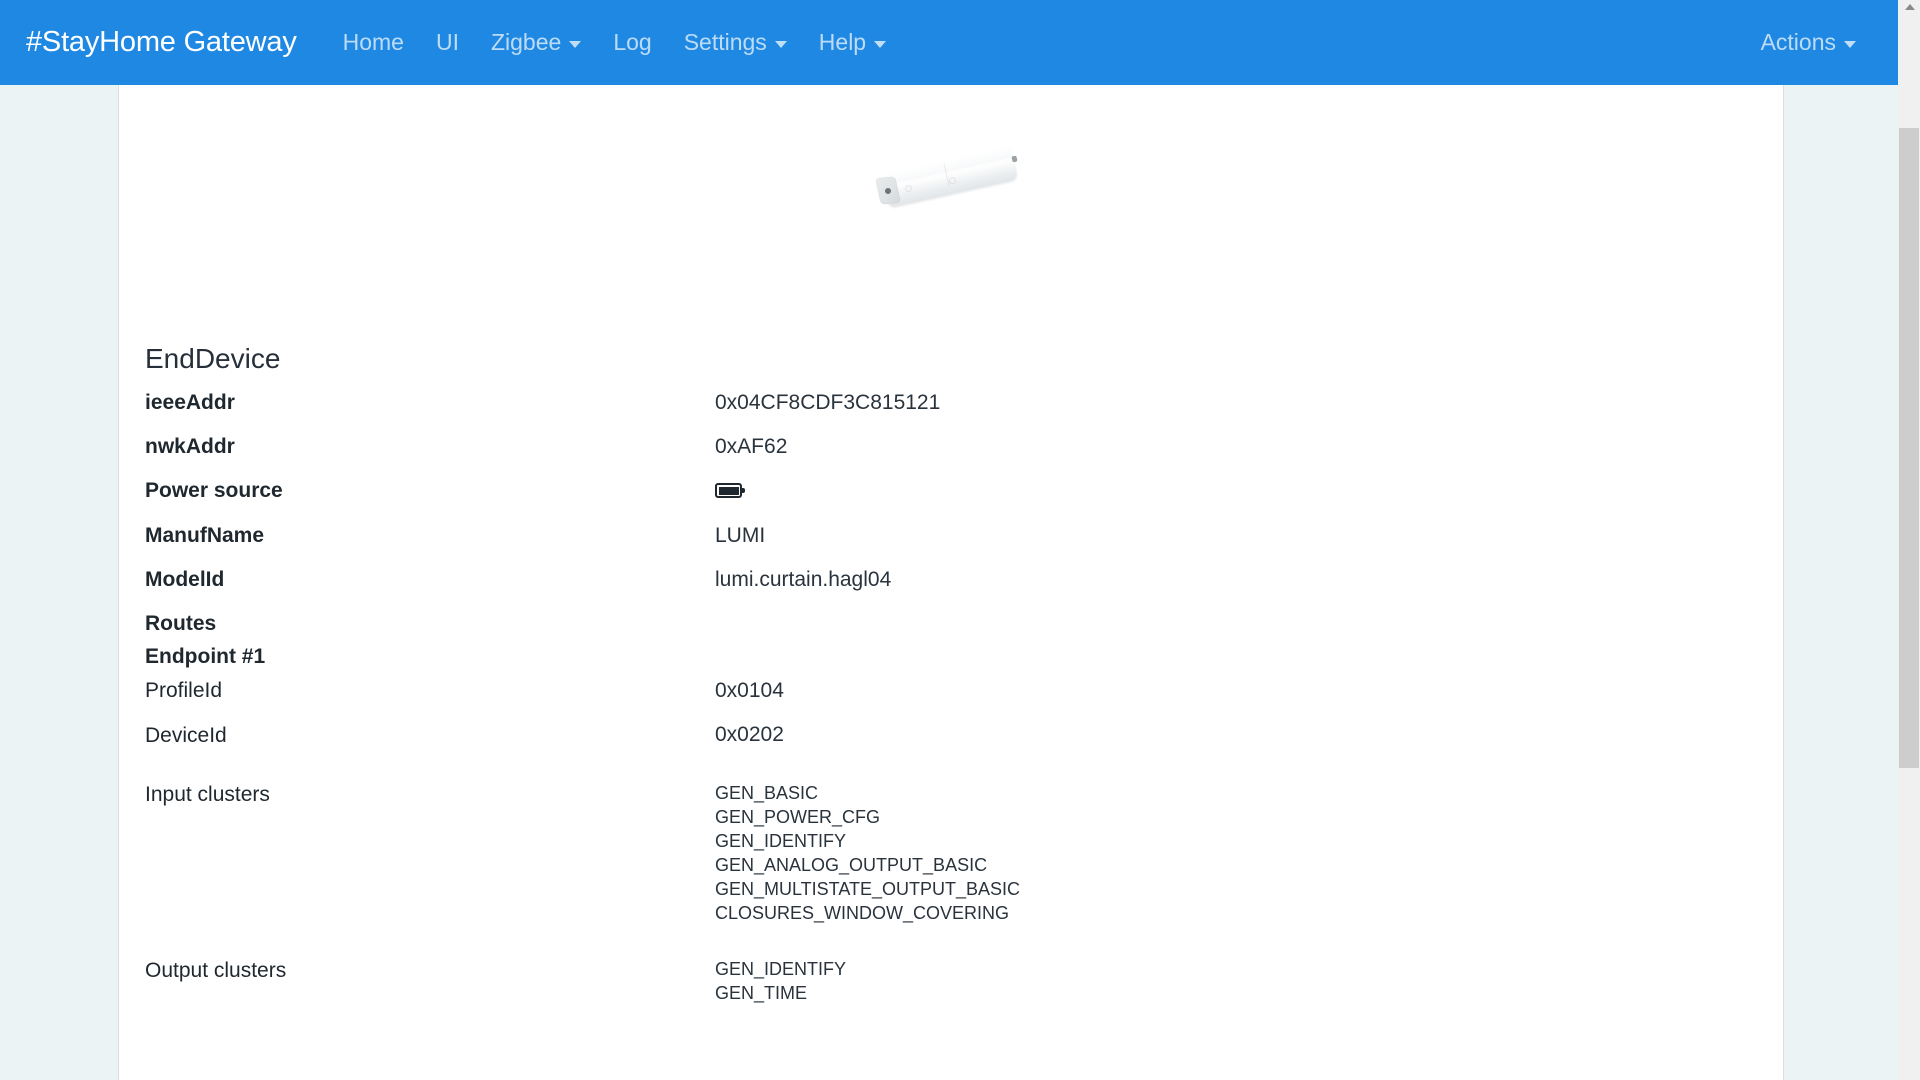 The image size is (1920, 1080). Describe the element at coordinates (214, 490) in the screenshot. I see `property-label: Power source` at that location.